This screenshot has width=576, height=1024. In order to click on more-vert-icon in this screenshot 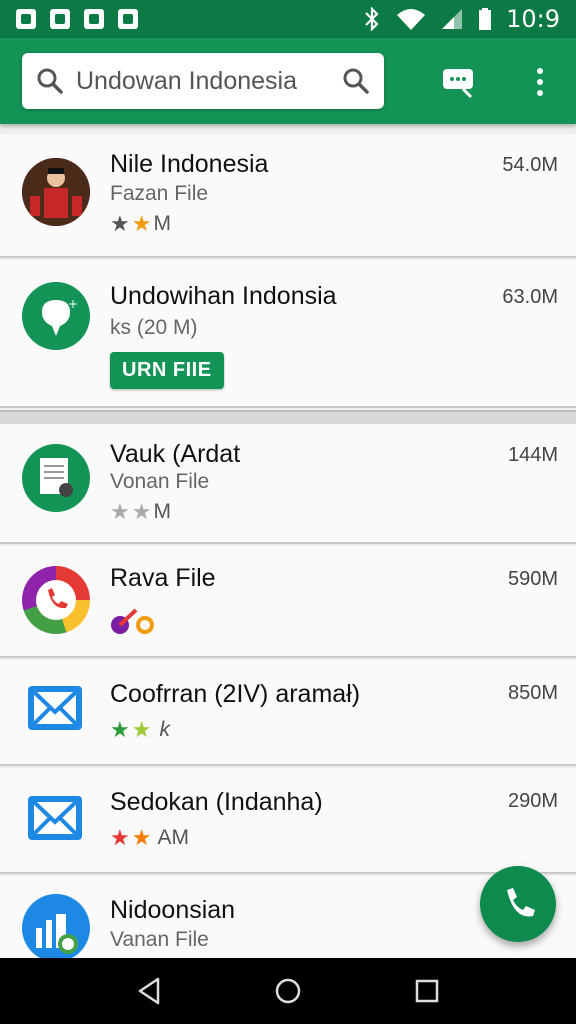, I will do `click(540, 82)`.